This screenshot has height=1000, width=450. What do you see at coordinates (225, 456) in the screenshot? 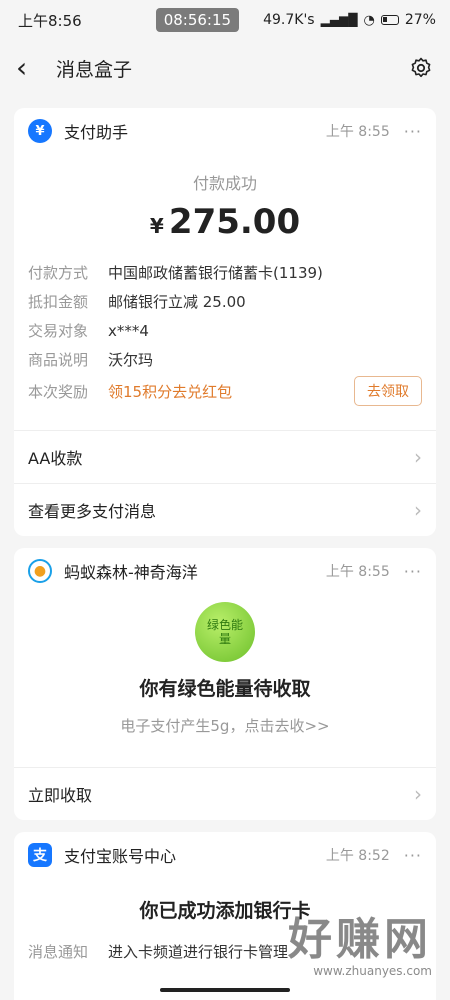
I see `aa-collect-link: AA收款 ›` at bounding box center [225, 456].